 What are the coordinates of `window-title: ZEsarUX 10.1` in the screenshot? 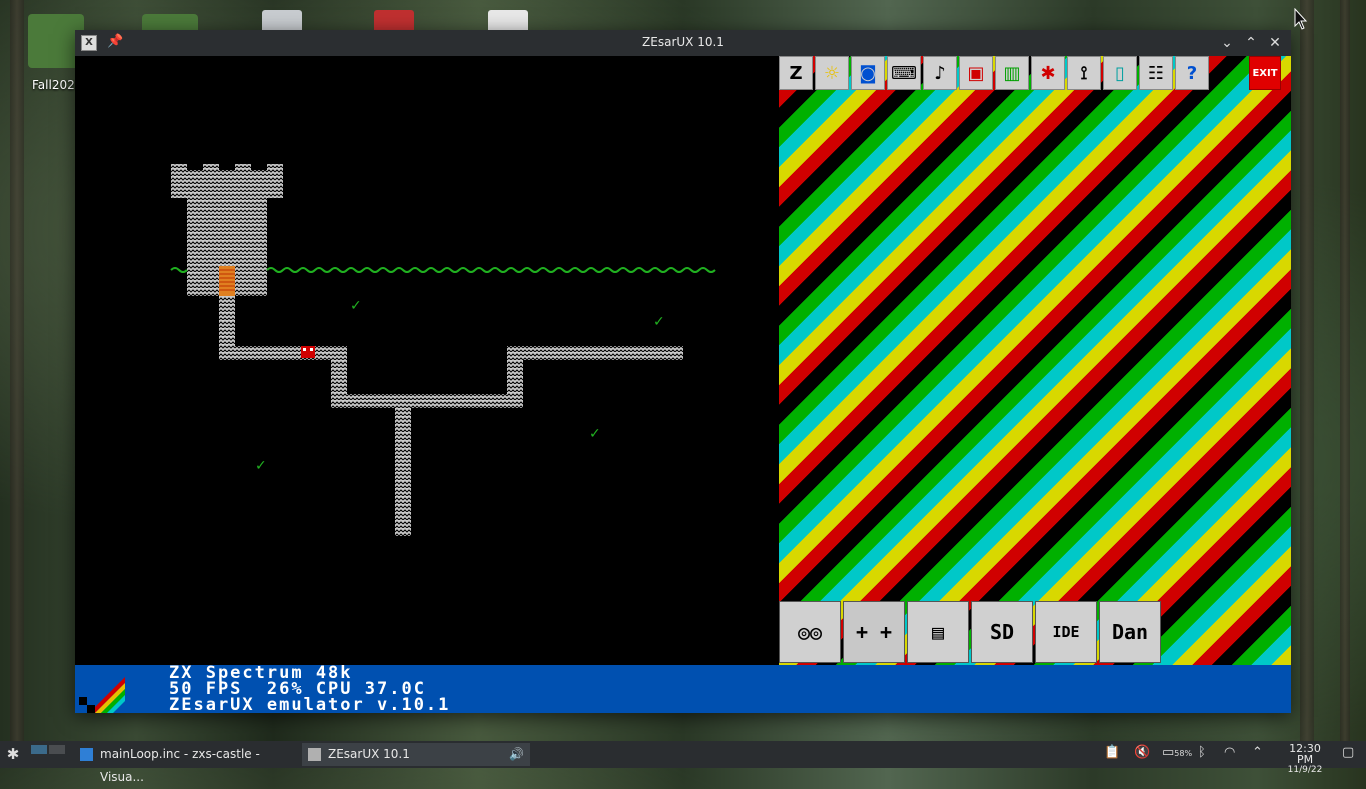 It's located at (683, 42).